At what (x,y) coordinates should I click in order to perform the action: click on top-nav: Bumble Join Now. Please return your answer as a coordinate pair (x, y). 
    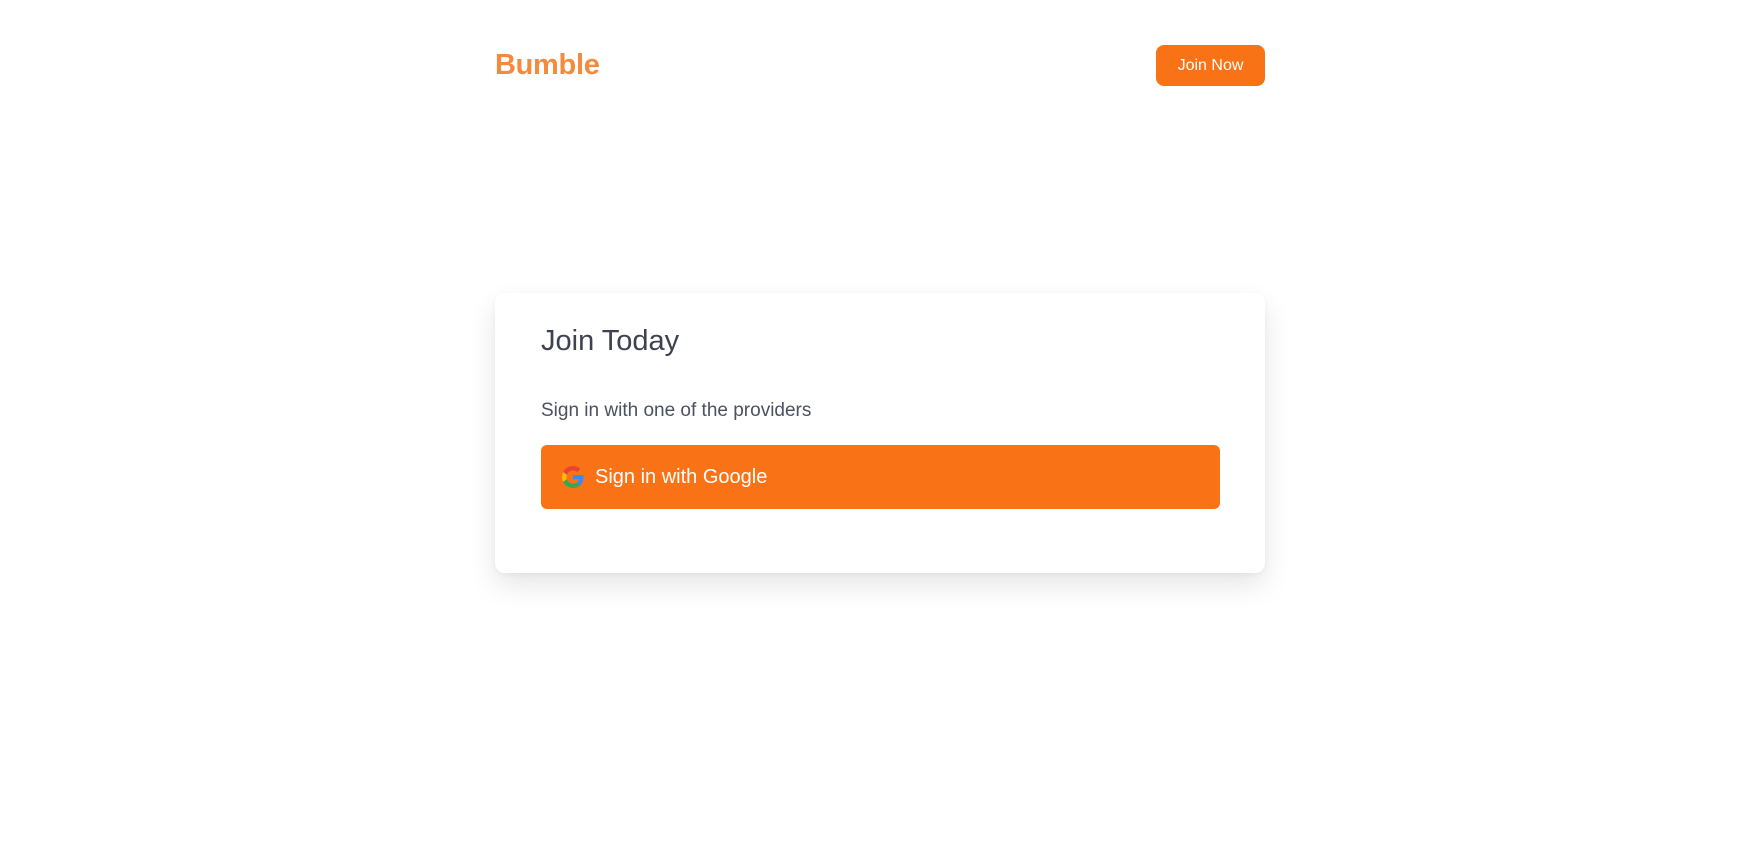
    Looking at the image, I should click on (880, 65).